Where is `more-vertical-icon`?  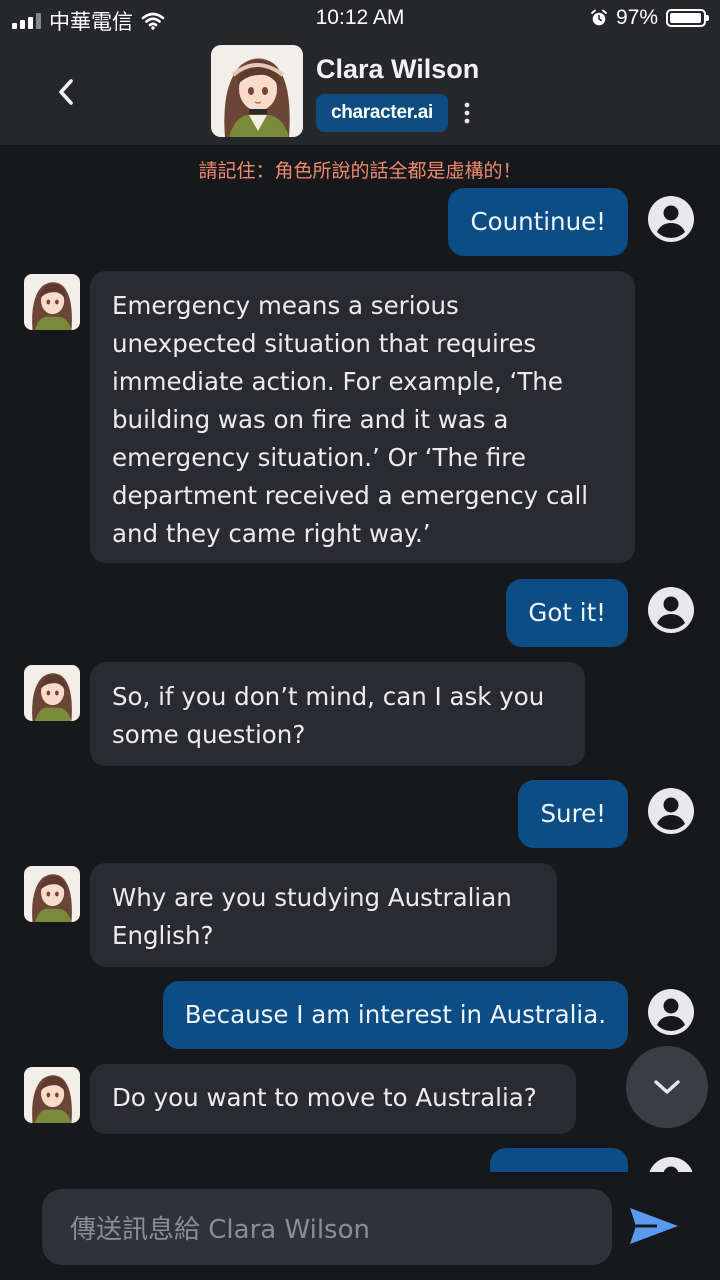 more-vertical-icon is located at coordinates (467, 113).